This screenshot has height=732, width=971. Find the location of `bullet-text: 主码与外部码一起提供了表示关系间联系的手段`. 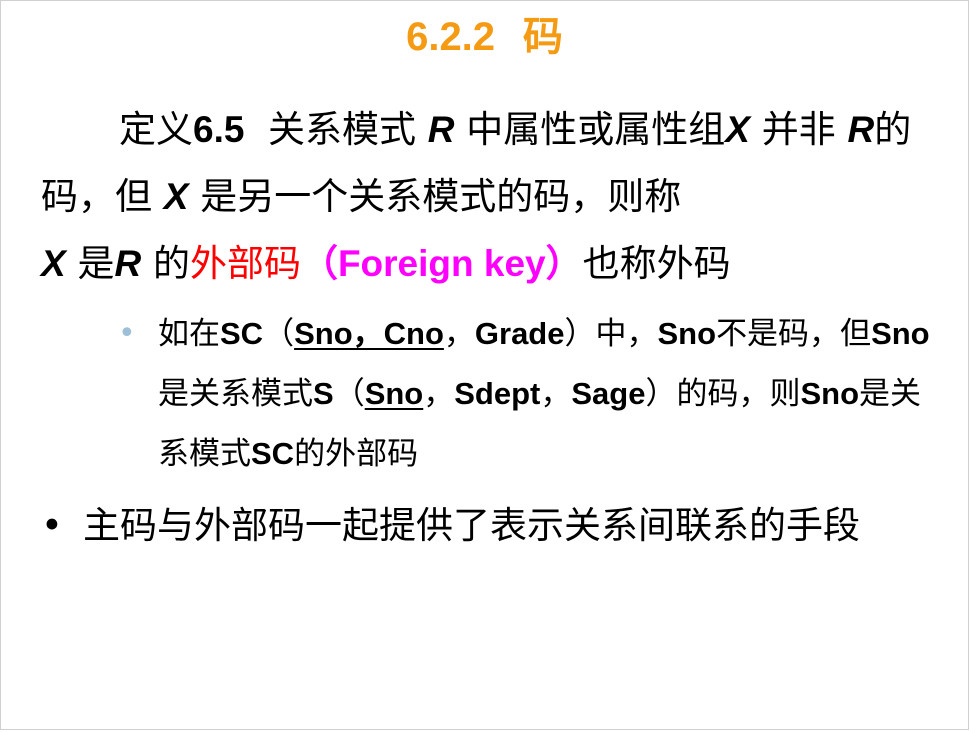

bullet-text: 主码与外部码一起提供了表示关系间联系的手段 is located at coordinates (471, 525).